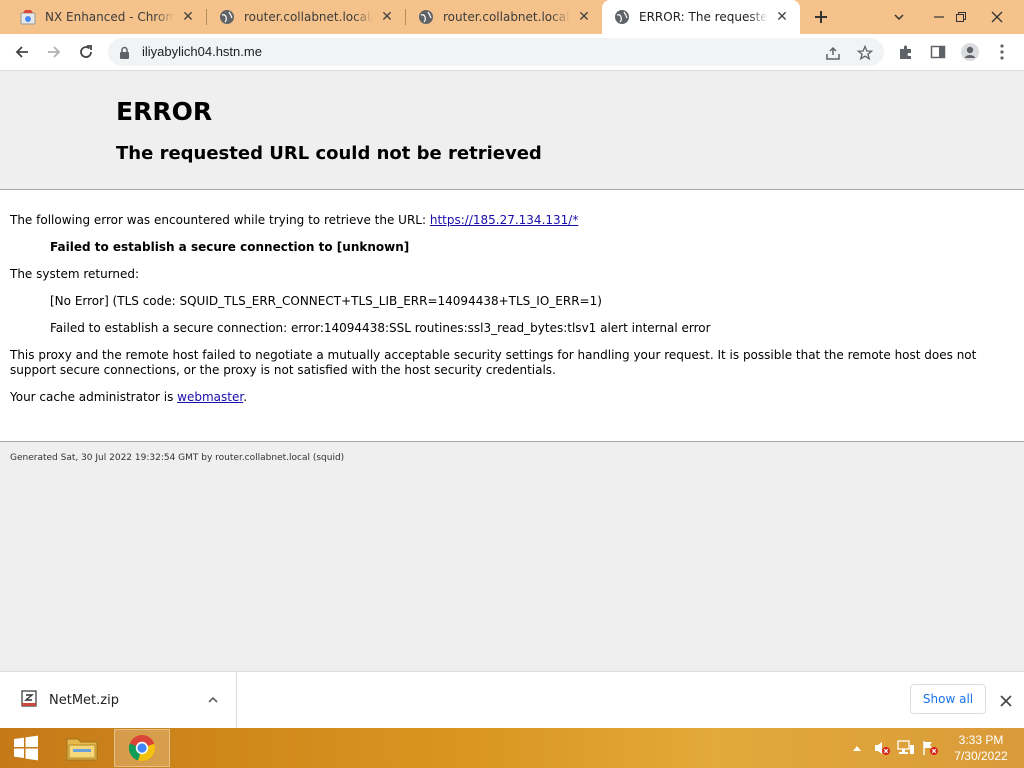 The height and width of the screenshot is (768, 1024). I want to click on restore-button, so click(961, 17).